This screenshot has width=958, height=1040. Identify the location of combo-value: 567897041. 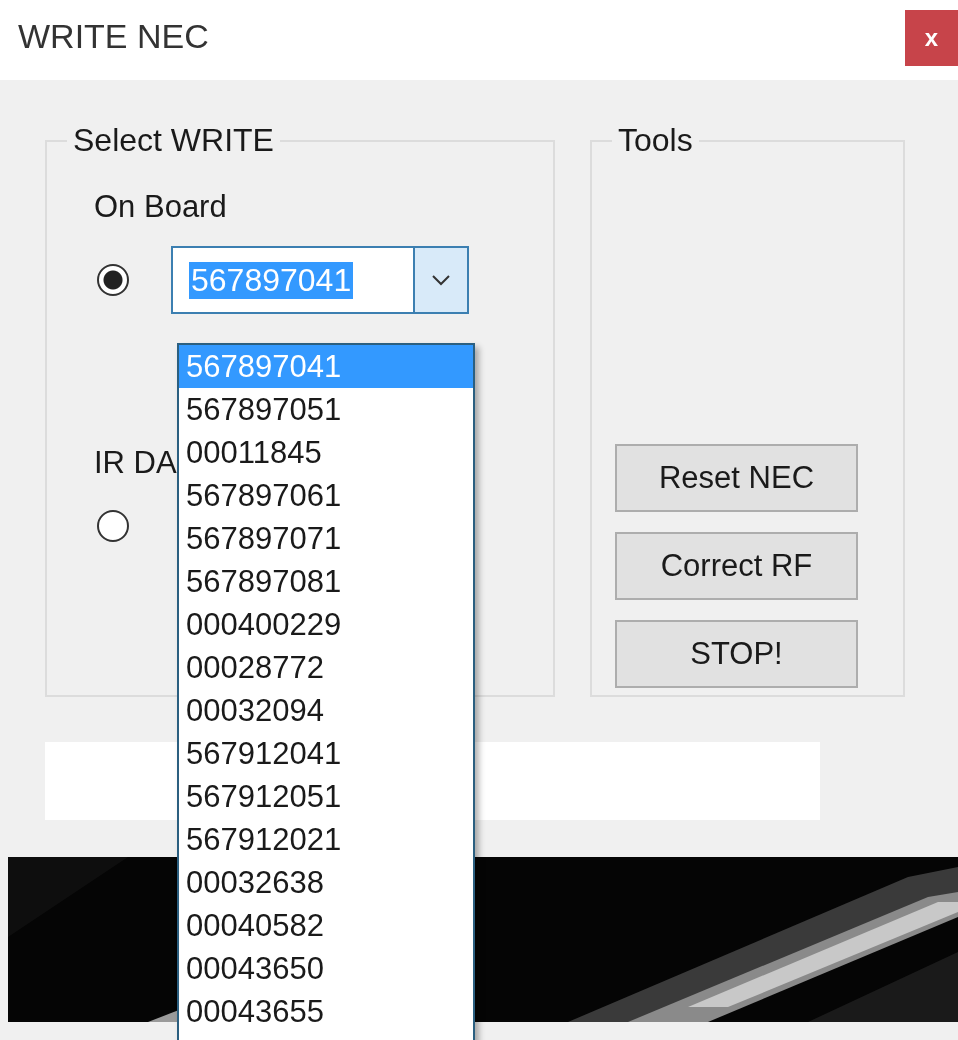
(271, 280).